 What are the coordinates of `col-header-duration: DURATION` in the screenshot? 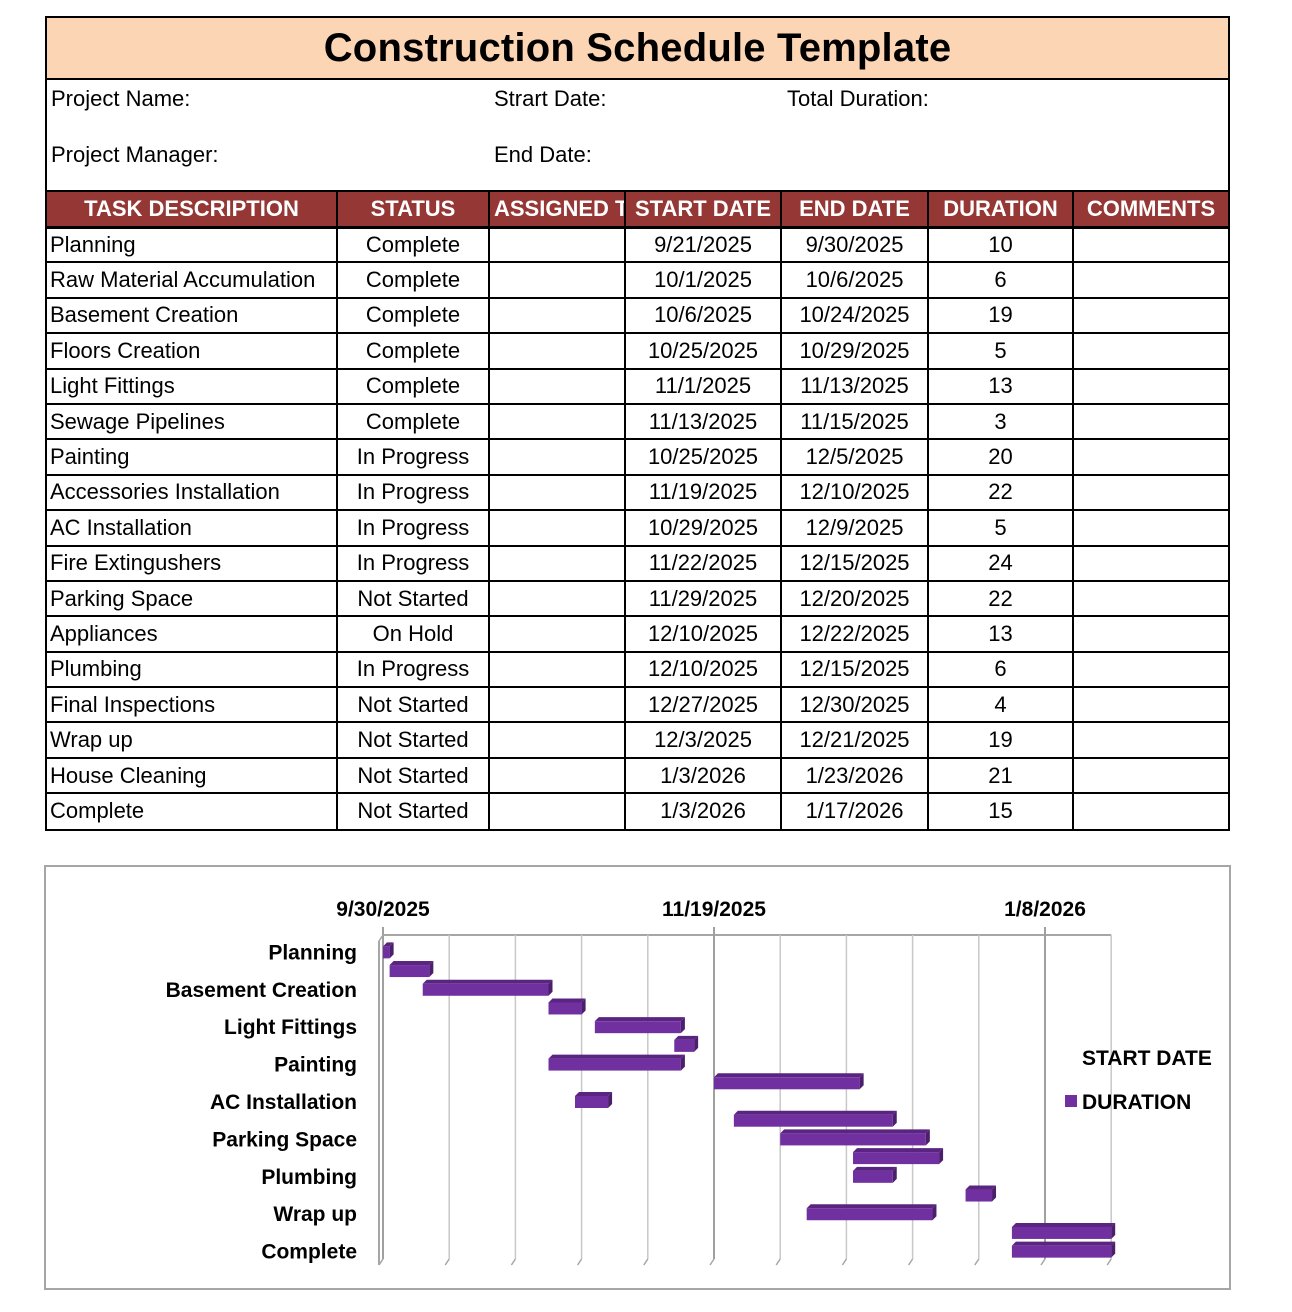 It's located at (1000, 210).